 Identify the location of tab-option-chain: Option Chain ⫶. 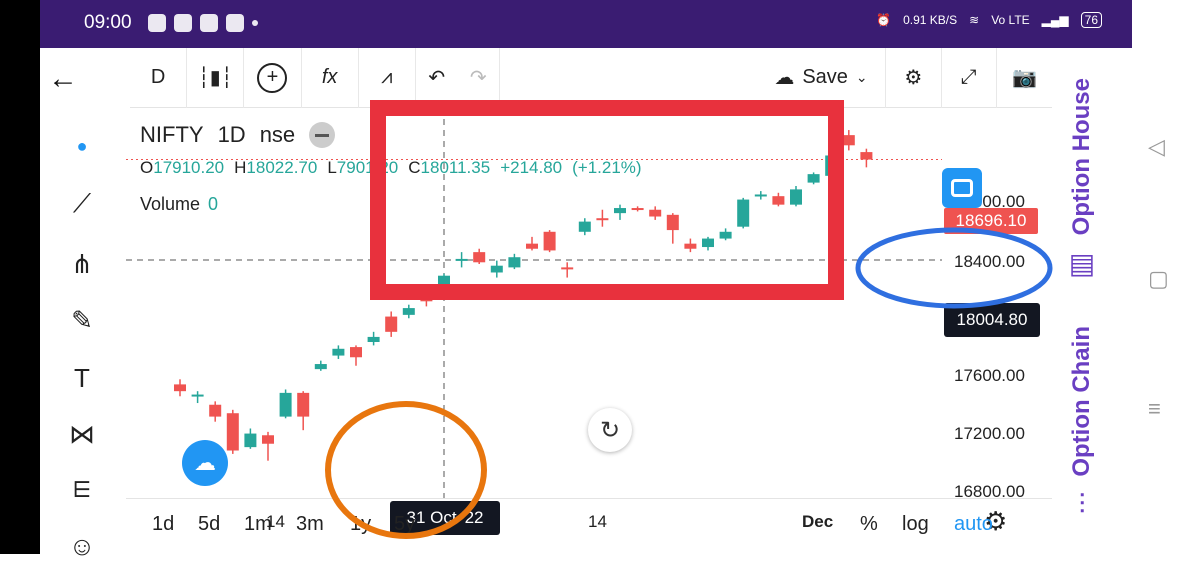
(1082, 424).